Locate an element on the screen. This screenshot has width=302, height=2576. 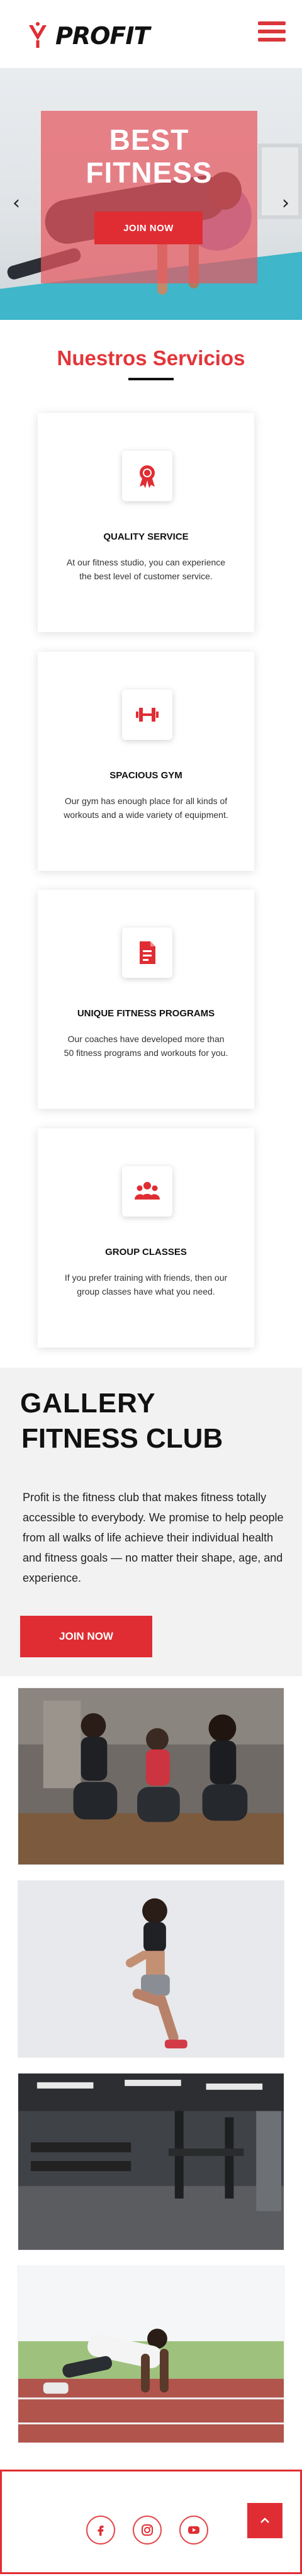
service-title: UNIQUE FITNESS PROGRAMS is located at coordinates (146, 1013).